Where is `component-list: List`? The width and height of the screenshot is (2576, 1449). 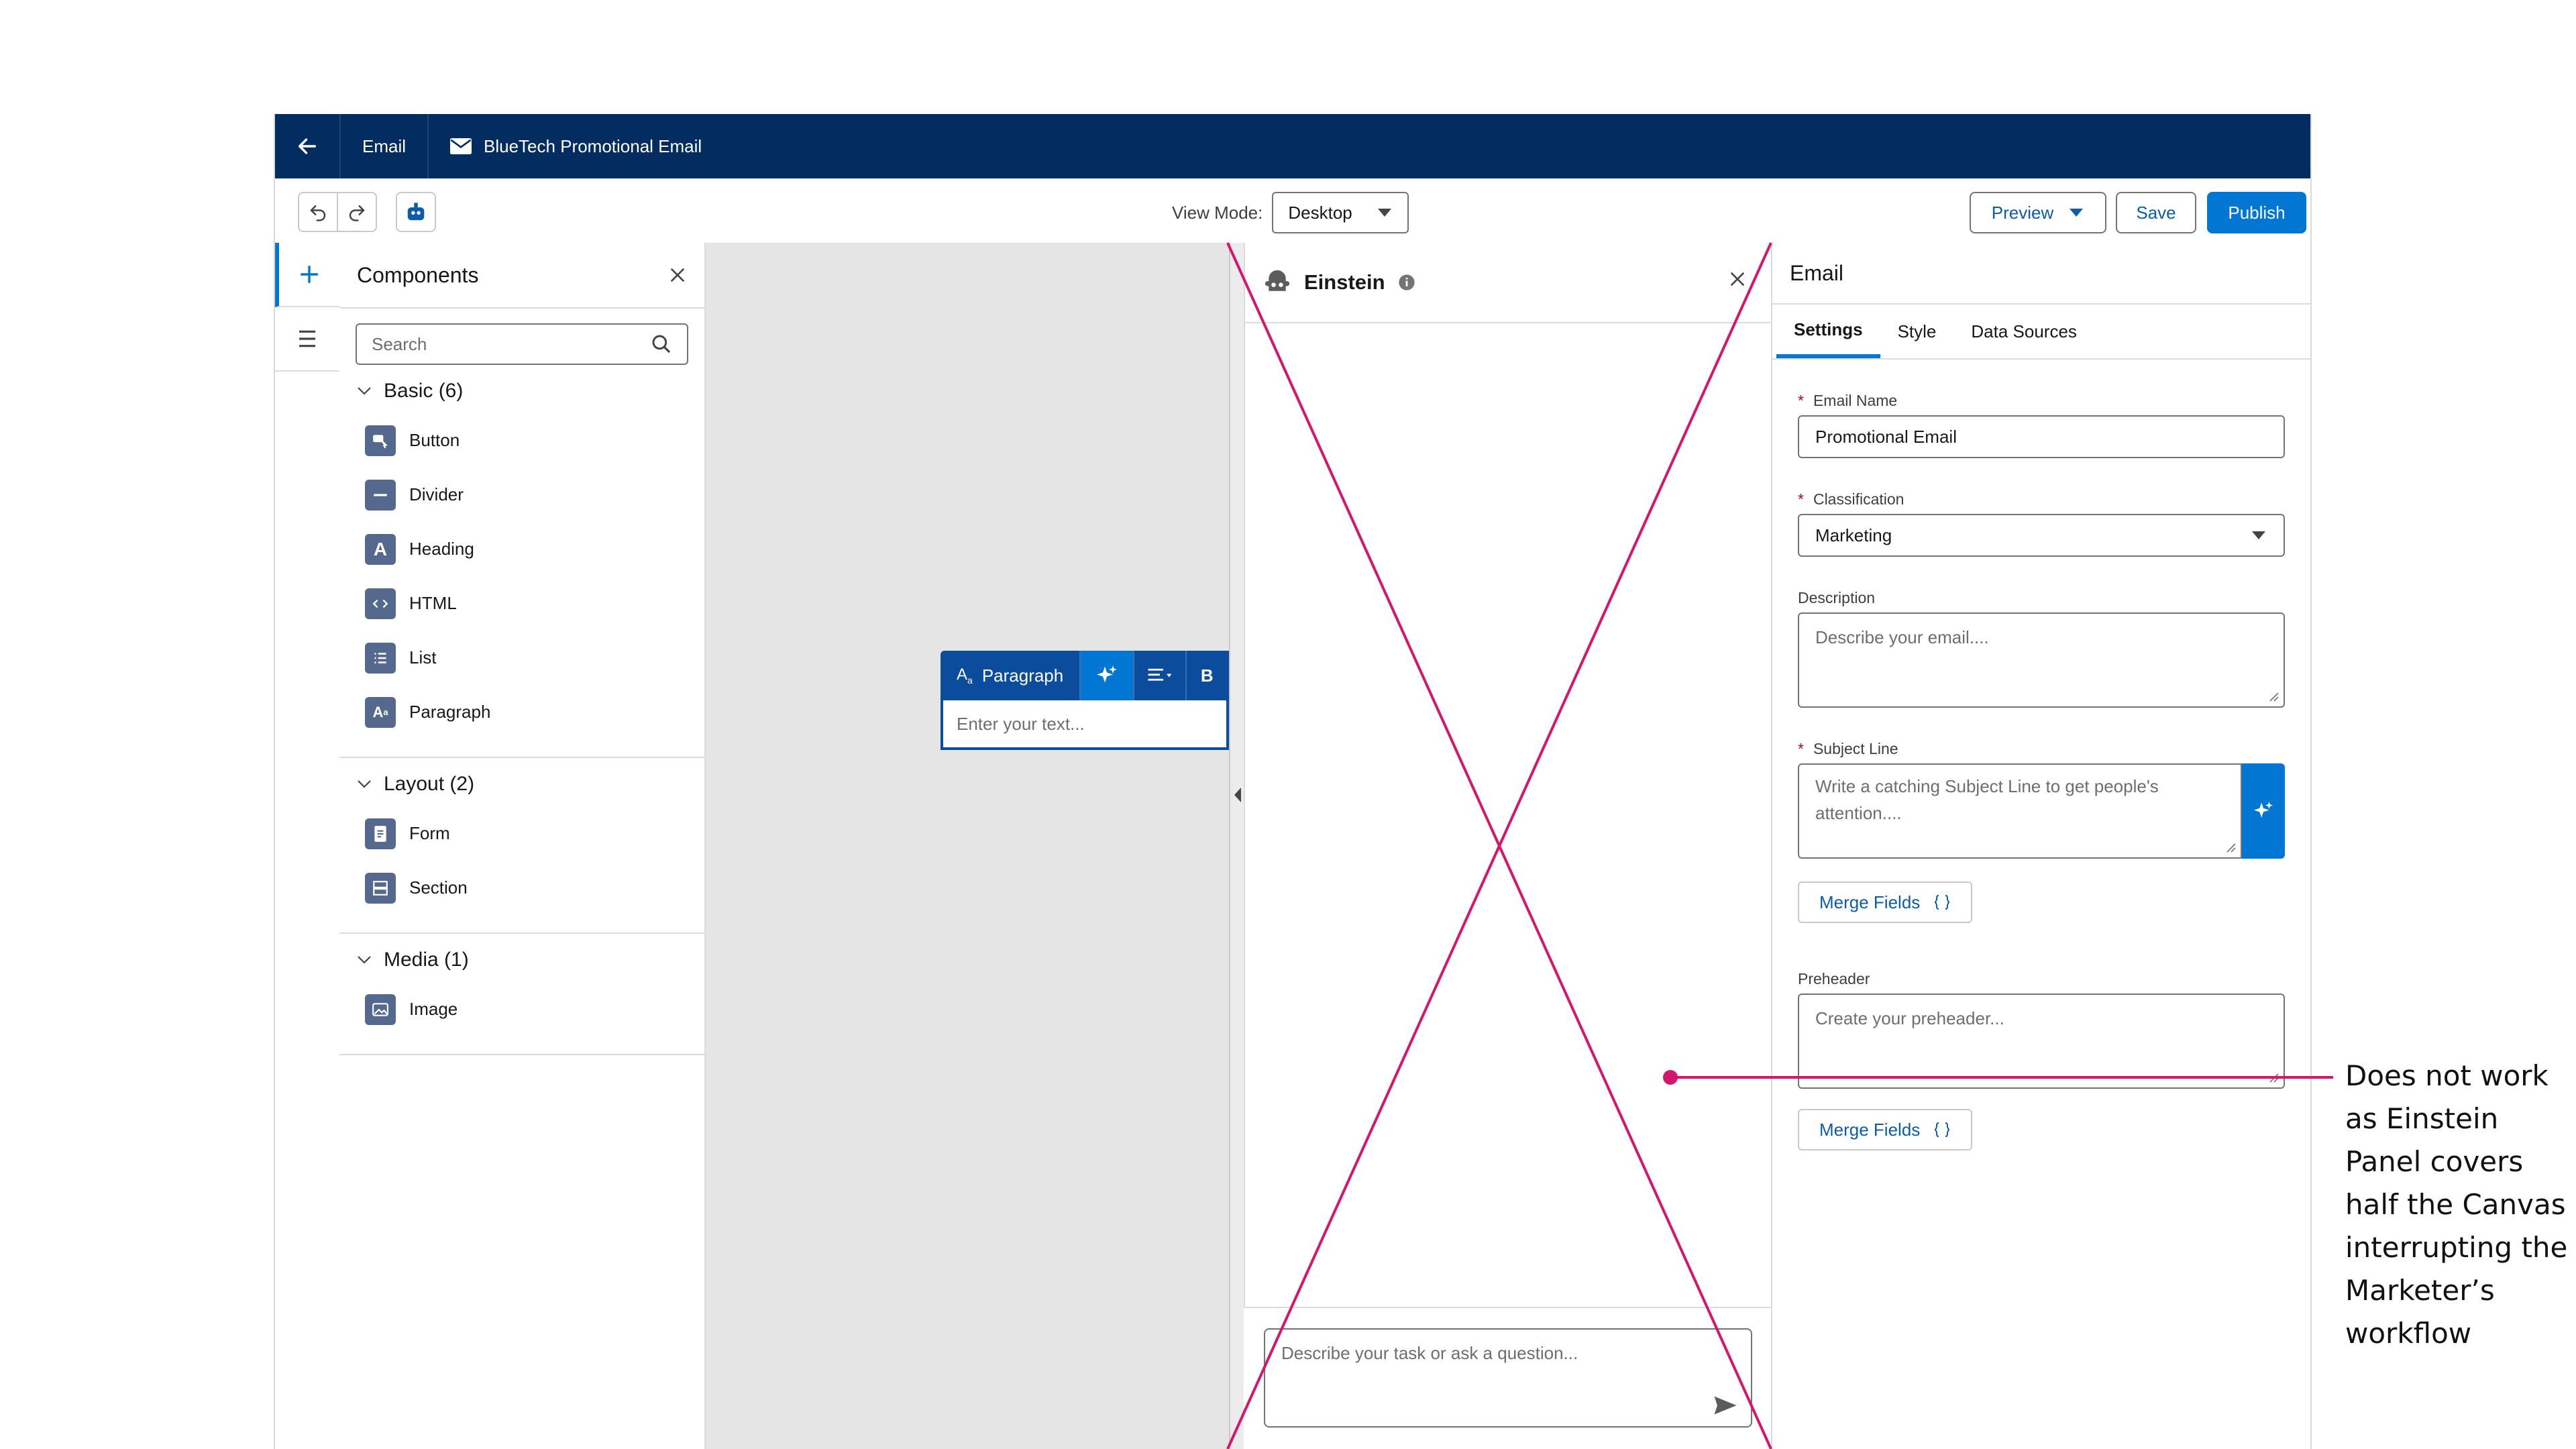 component-list: List is located at coordinates (521, 658).